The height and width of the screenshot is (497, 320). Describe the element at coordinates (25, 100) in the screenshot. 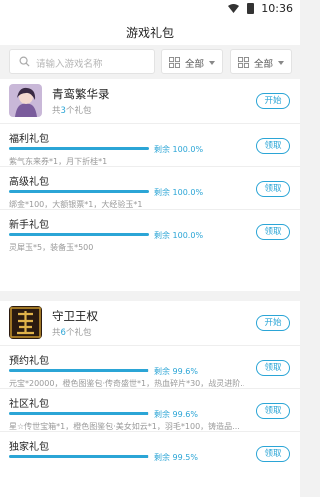

I see `game-icon-qingluan` at that location.